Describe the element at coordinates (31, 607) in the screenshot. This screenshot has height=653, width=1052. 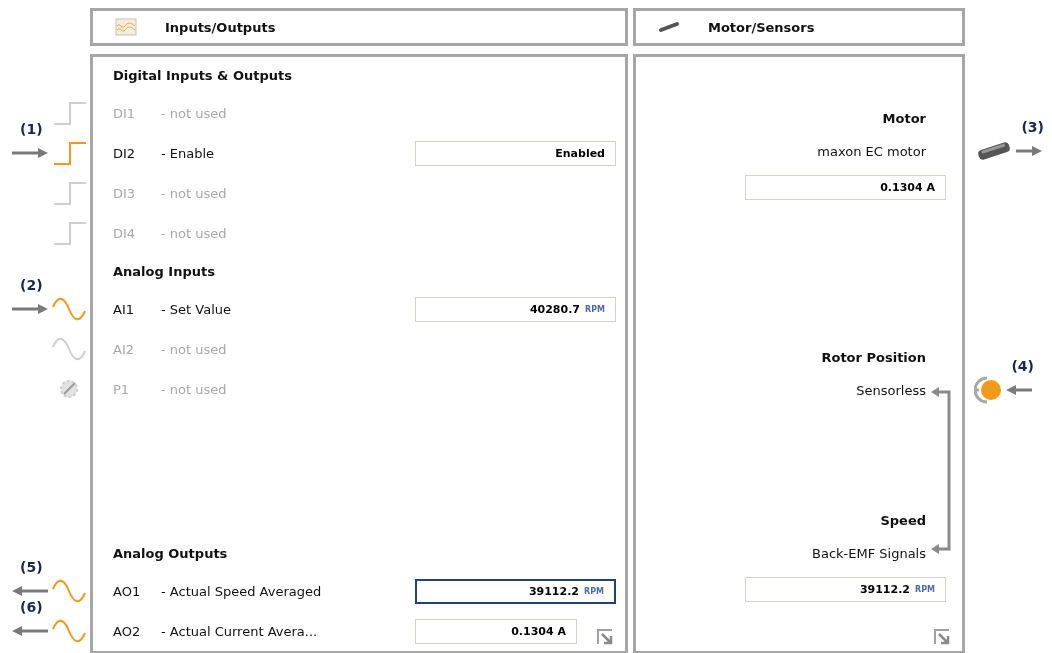
I see `callout-label: (6)` at that location.